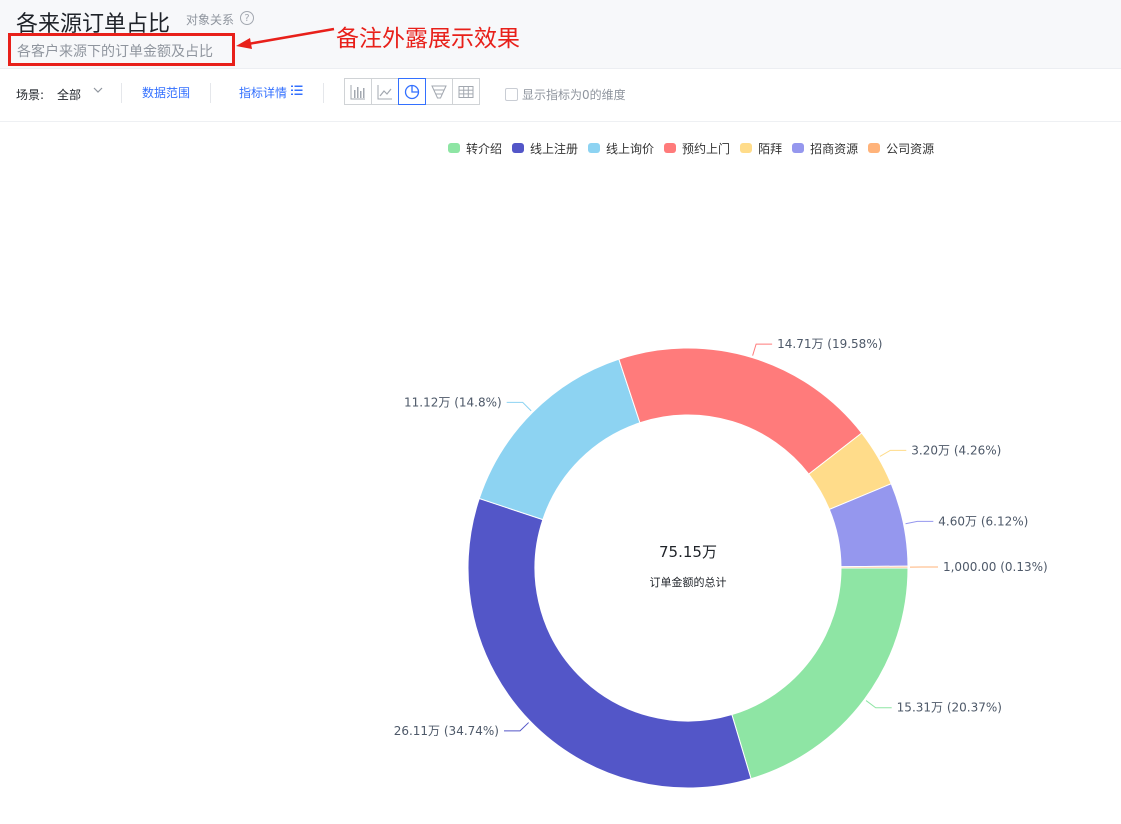  I want to click on chart-toolbar: 场景: 全部 数据范围 指标详情 显示指标为0的维度, so click(560, 95).